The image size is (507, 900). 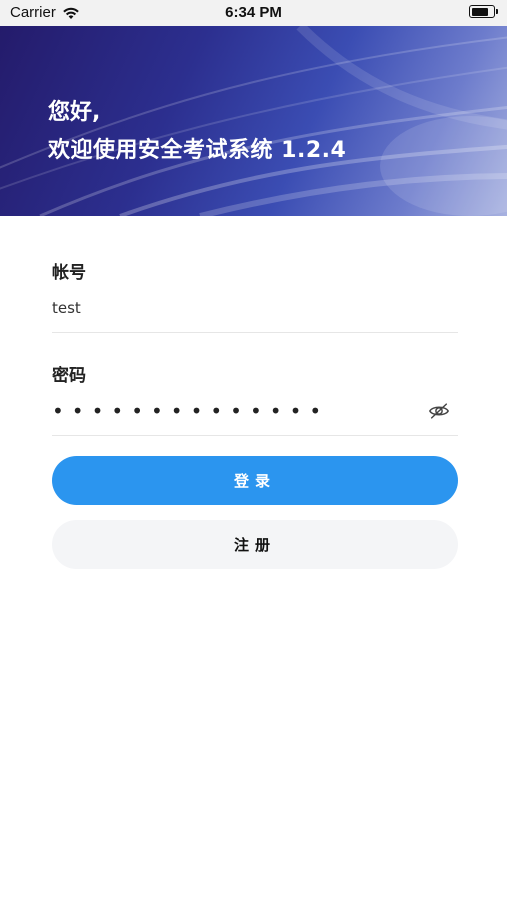 I want to click on password-label: 密码, so click(x=69, y=376).